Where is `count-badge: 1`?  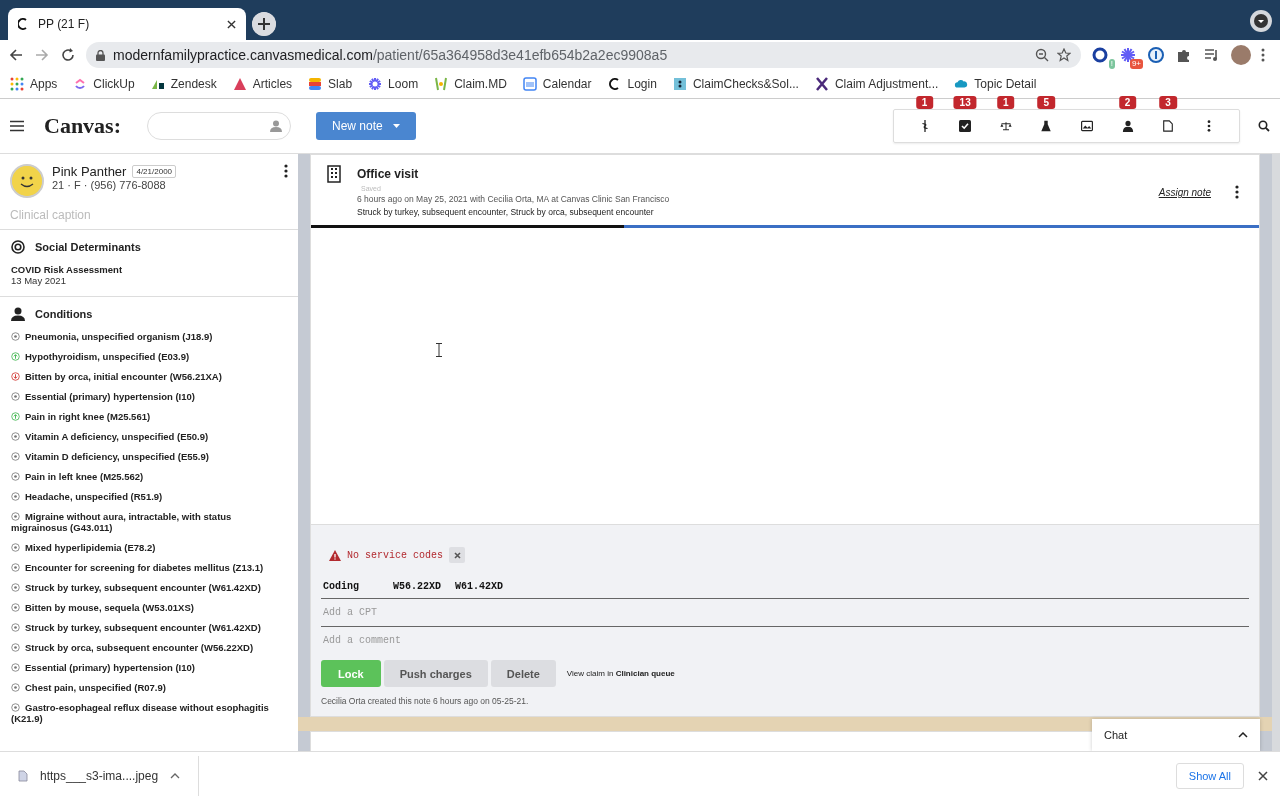 count-badge: 1 is located at coordinates (1005, 102).